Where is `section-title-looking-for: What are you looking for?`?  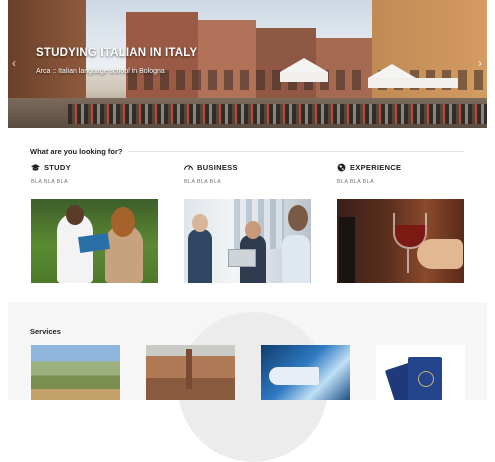 section-title-looking-for: What are you looking for? is located at coordinates (76, 151).